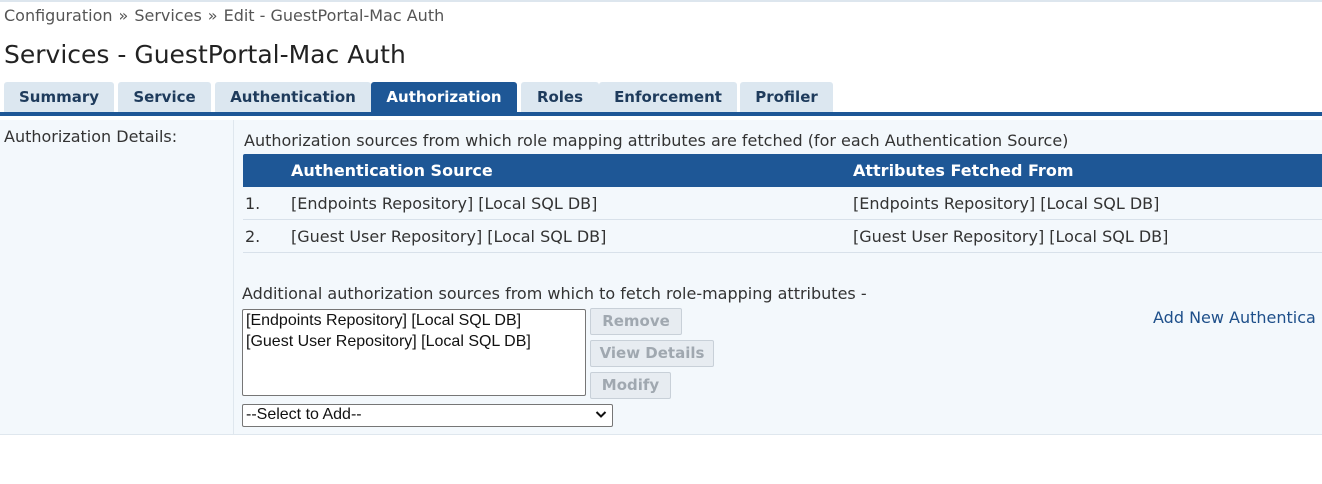  What do you see at coordinates (668, 97) in the screenshot?
I see `tab-enforcement: Enforcement` at bounding box center [668, 97].